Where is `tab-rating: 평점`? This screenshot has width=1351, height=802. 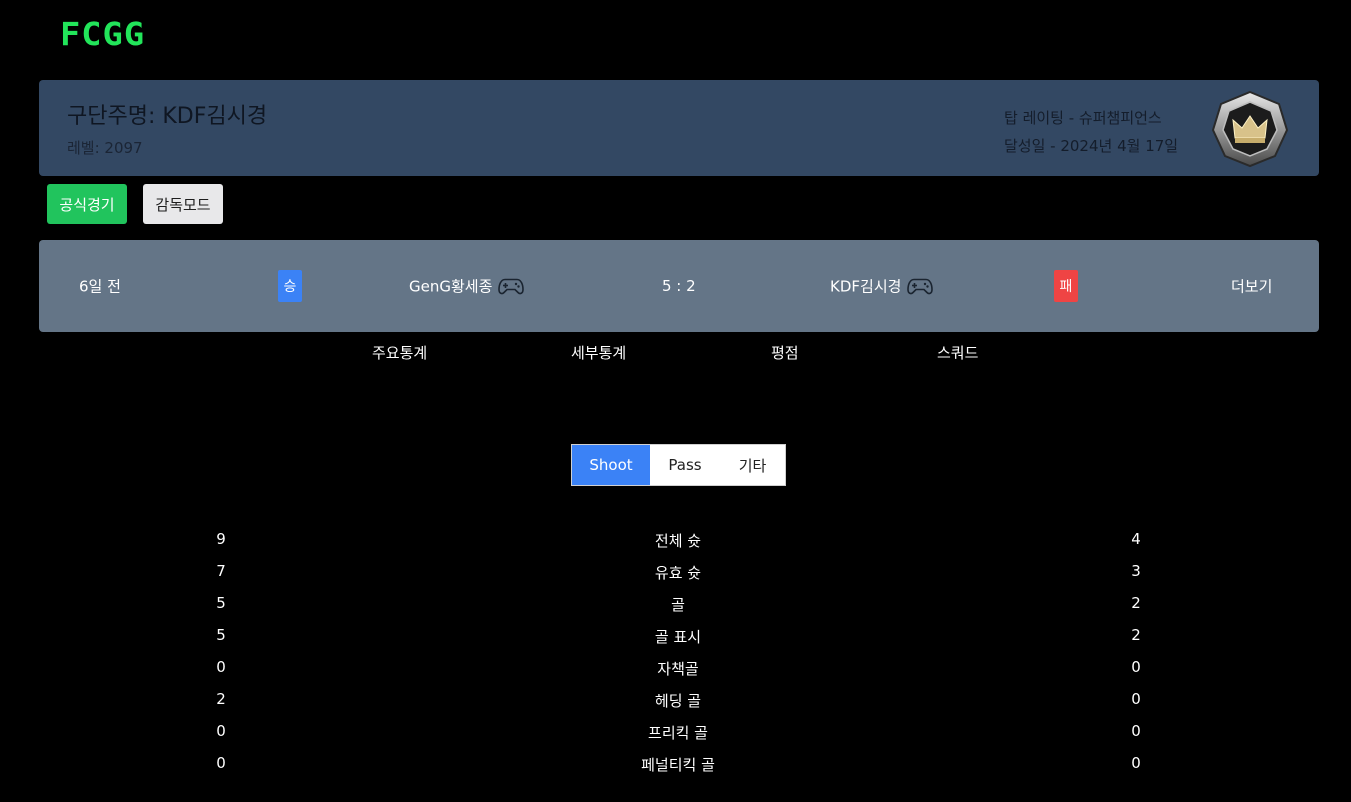 tab-rating: 평점 is located at coordinates (785, 352).